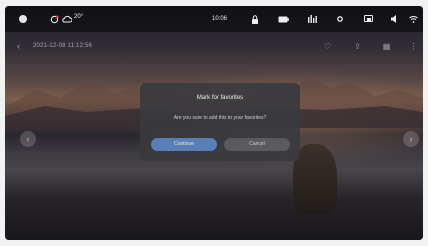  I want to click on cloud-icon, so click(67, 19).